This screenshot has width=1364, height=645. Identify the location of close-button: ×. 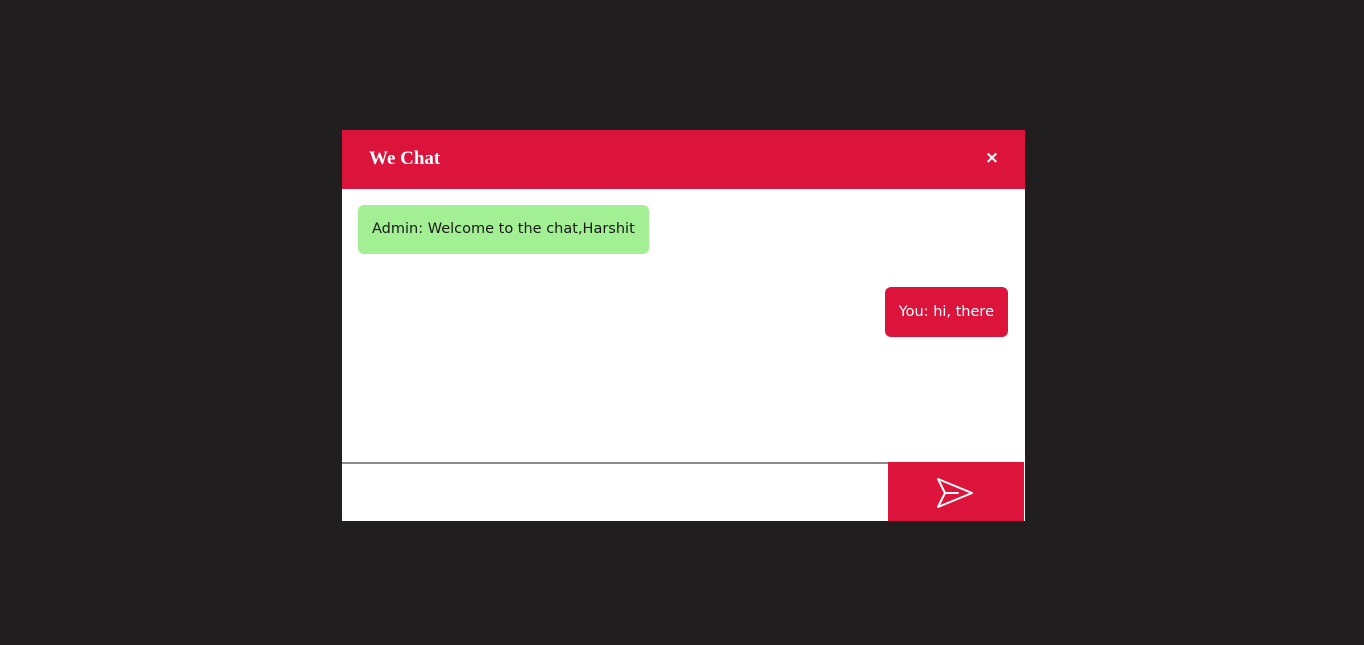
(992, 158).